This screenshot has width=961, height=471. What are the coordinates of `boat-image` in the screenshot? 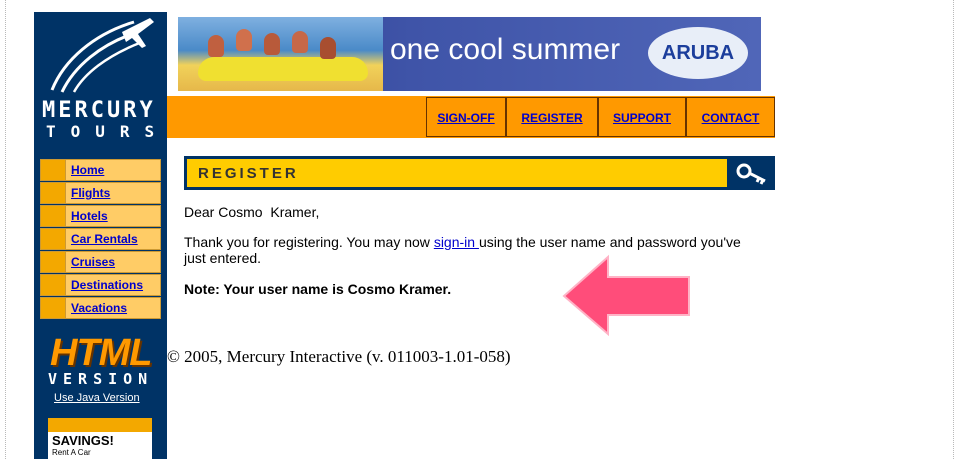 It's located at (283, 69).